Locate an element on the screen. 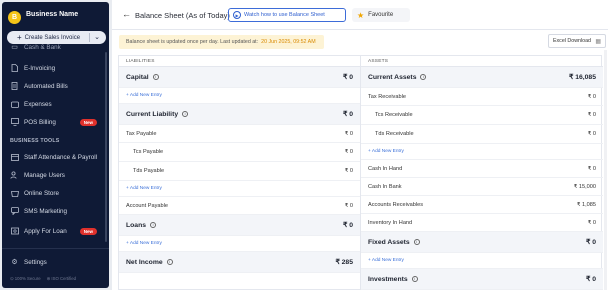 This screenshot has width=608, height=290. group-label-wrap: Capital i is located at coordinates (142, 77).